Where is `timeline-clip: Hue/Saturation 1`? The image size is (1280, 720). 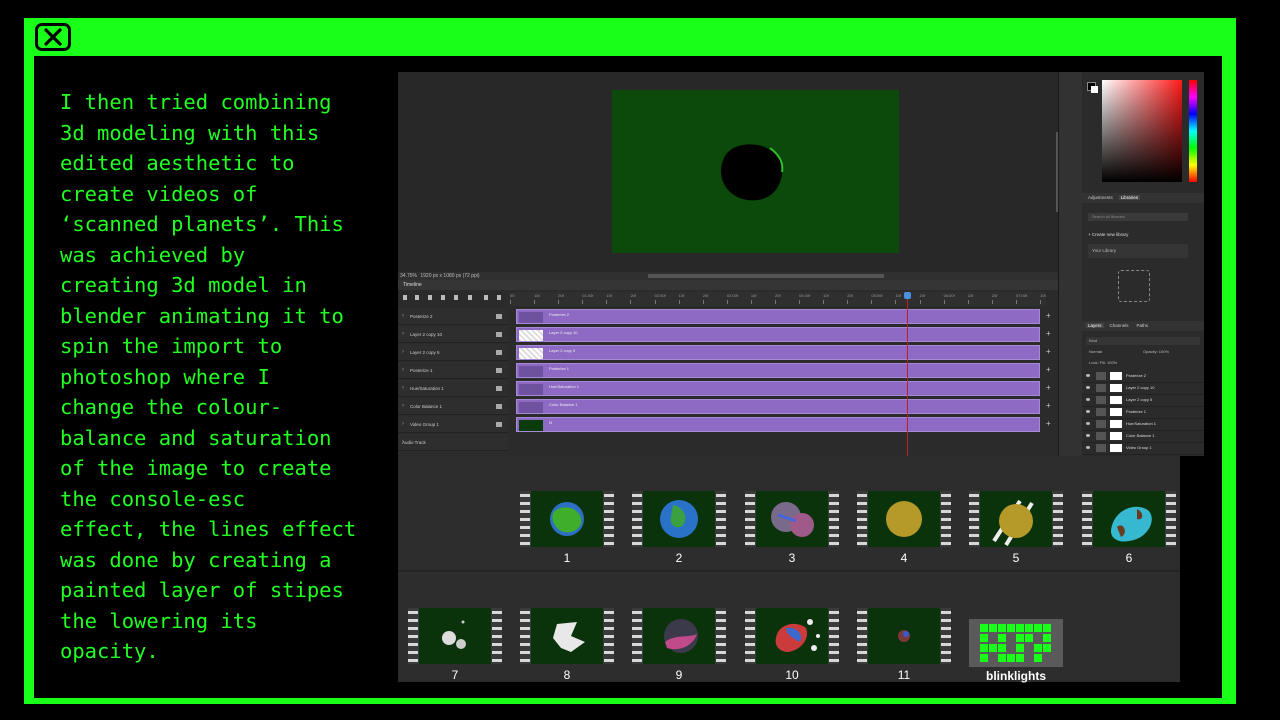 timeline-clip: Hue/Saturation 1 is located at coordinates (778, 388).